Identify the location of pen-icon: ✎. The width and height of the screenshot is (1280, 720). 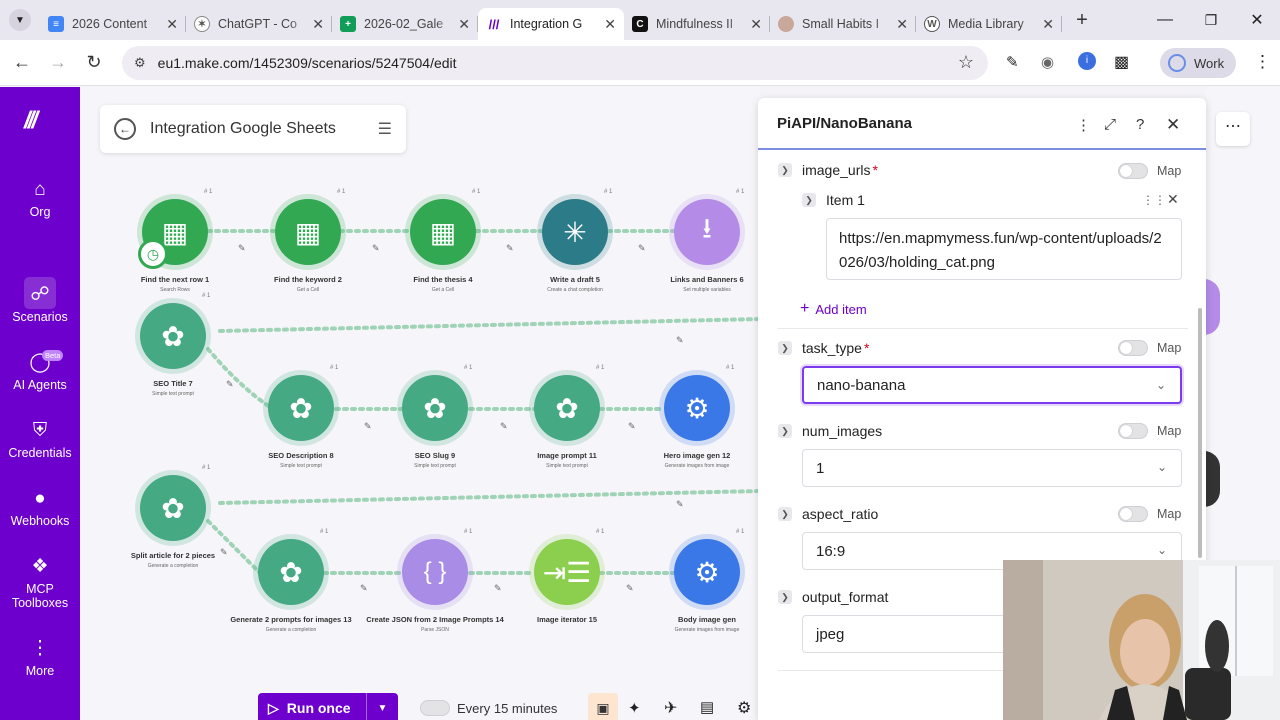
(1012, 62).